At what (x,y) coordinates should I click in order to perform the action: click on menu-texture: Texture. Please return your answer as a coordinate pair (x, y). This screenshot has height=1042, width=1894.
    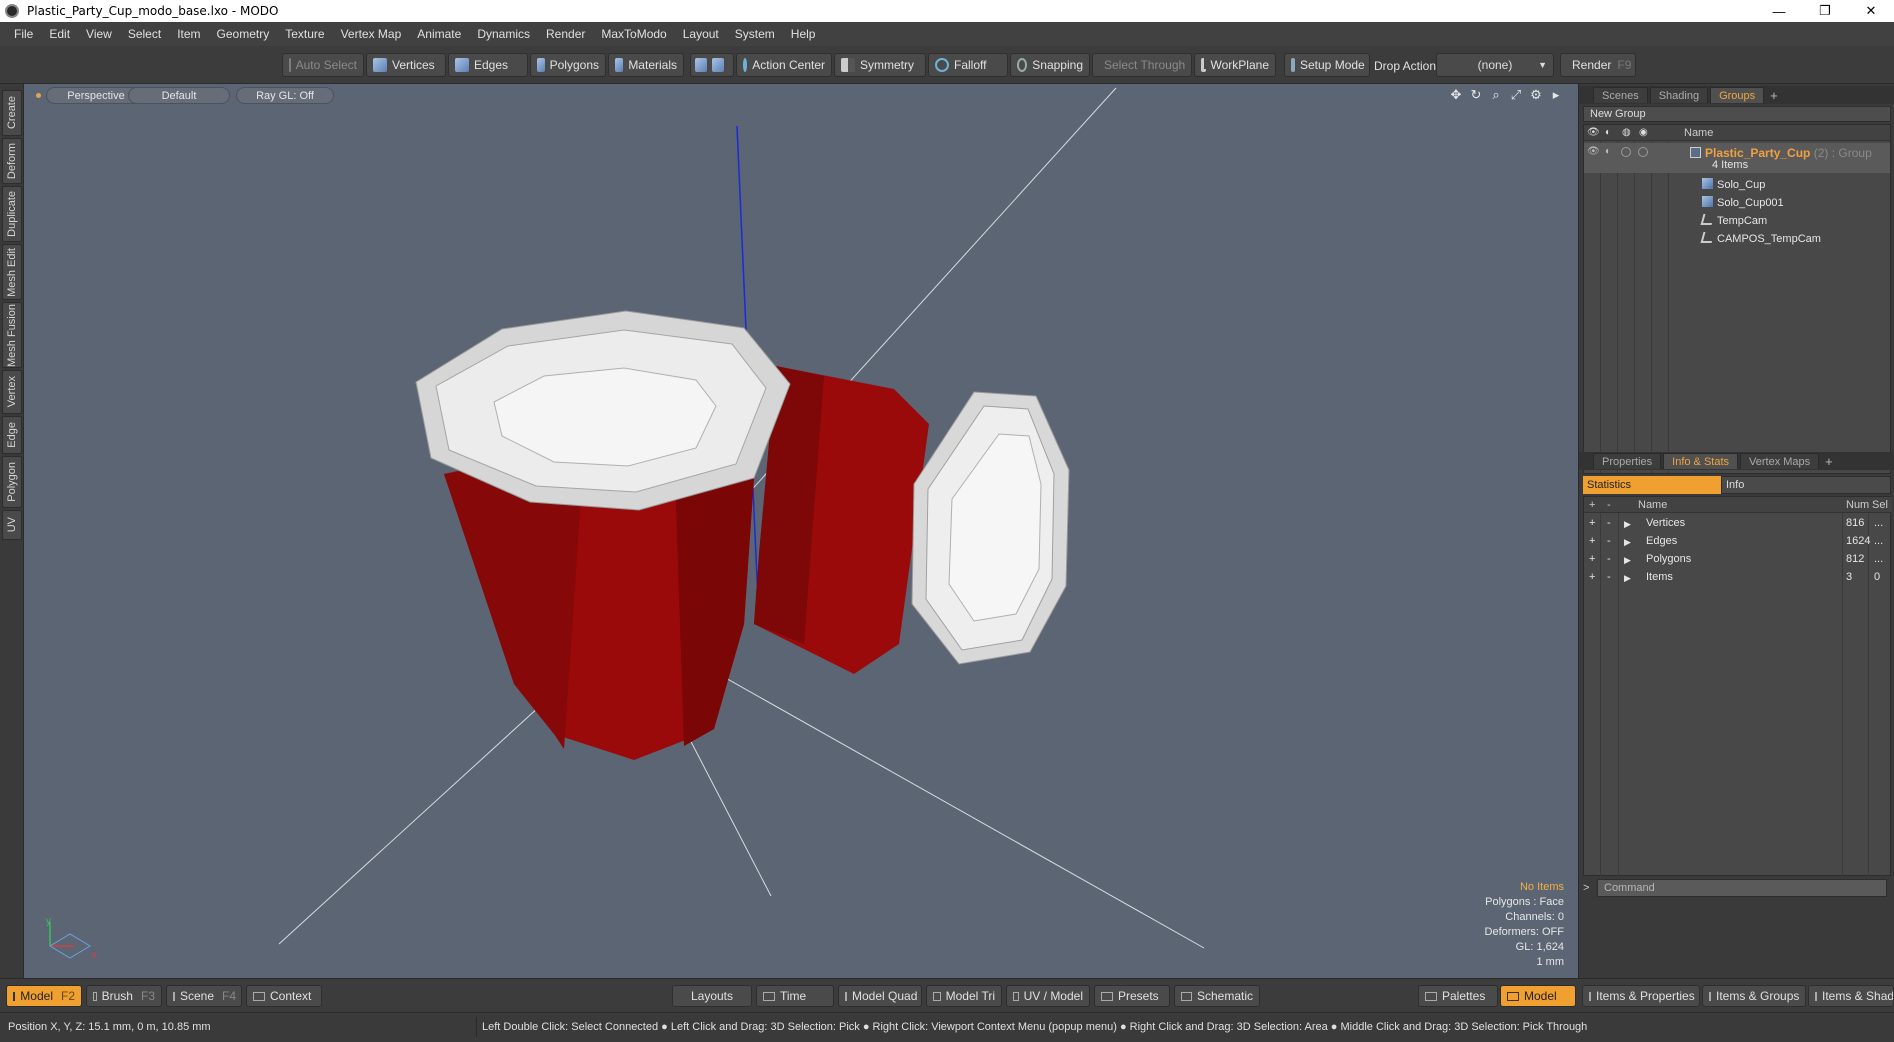
    Looking at the image, I should click on (304, 34).